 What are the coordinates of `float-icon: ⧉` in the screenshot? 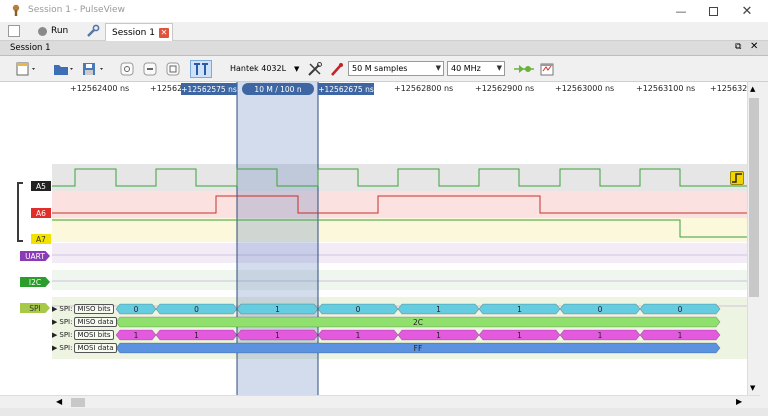 It's located at (738, 47).